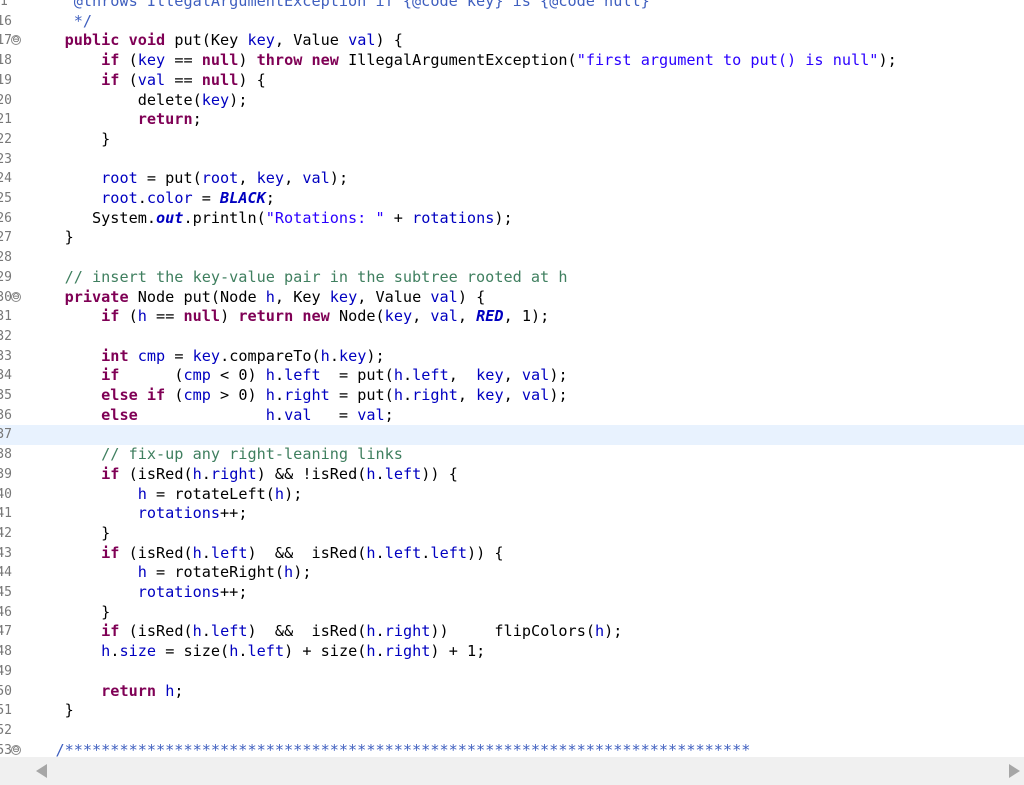 The height and width of the screenshot is (785, 1024). I want to click on code-line: 22 }, so click(512, 140).